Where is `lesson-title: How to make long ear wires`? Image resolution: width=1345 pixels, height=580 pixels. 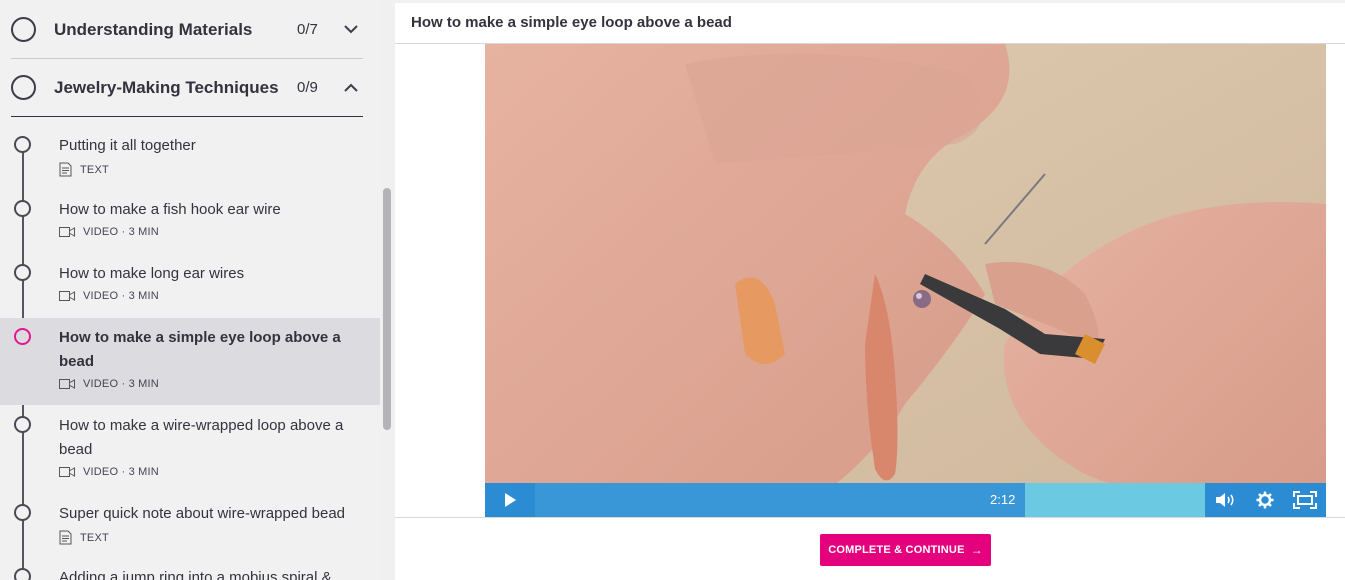
lesson-title: How to make long ear wires is located at coordinates (152, 273).